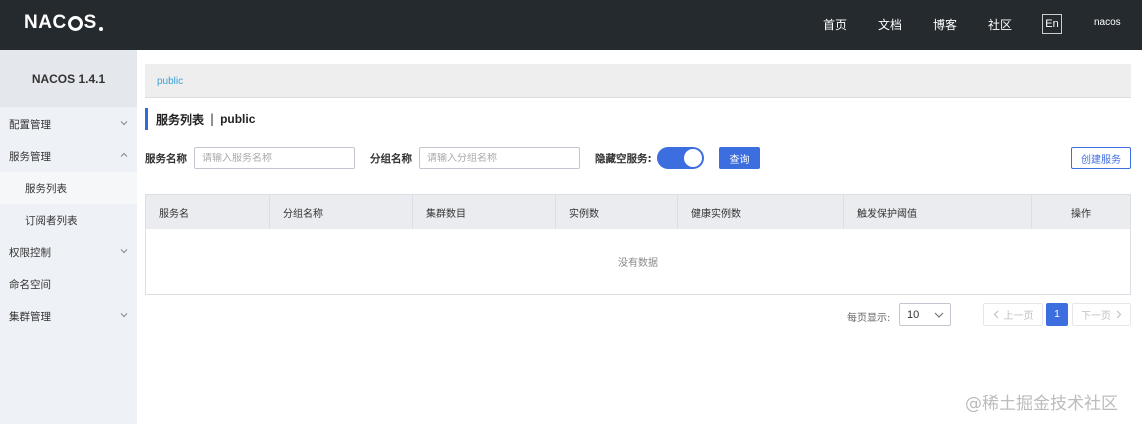  I want to click on sidebar-version-title: NACOS 1.4.1, so click(68, 78).